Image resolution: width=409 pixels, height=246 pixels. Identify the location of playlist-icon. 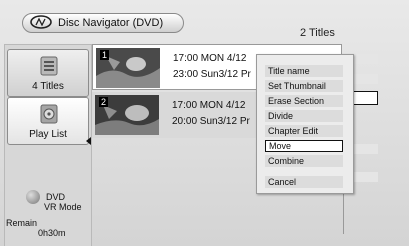
(49, 114).